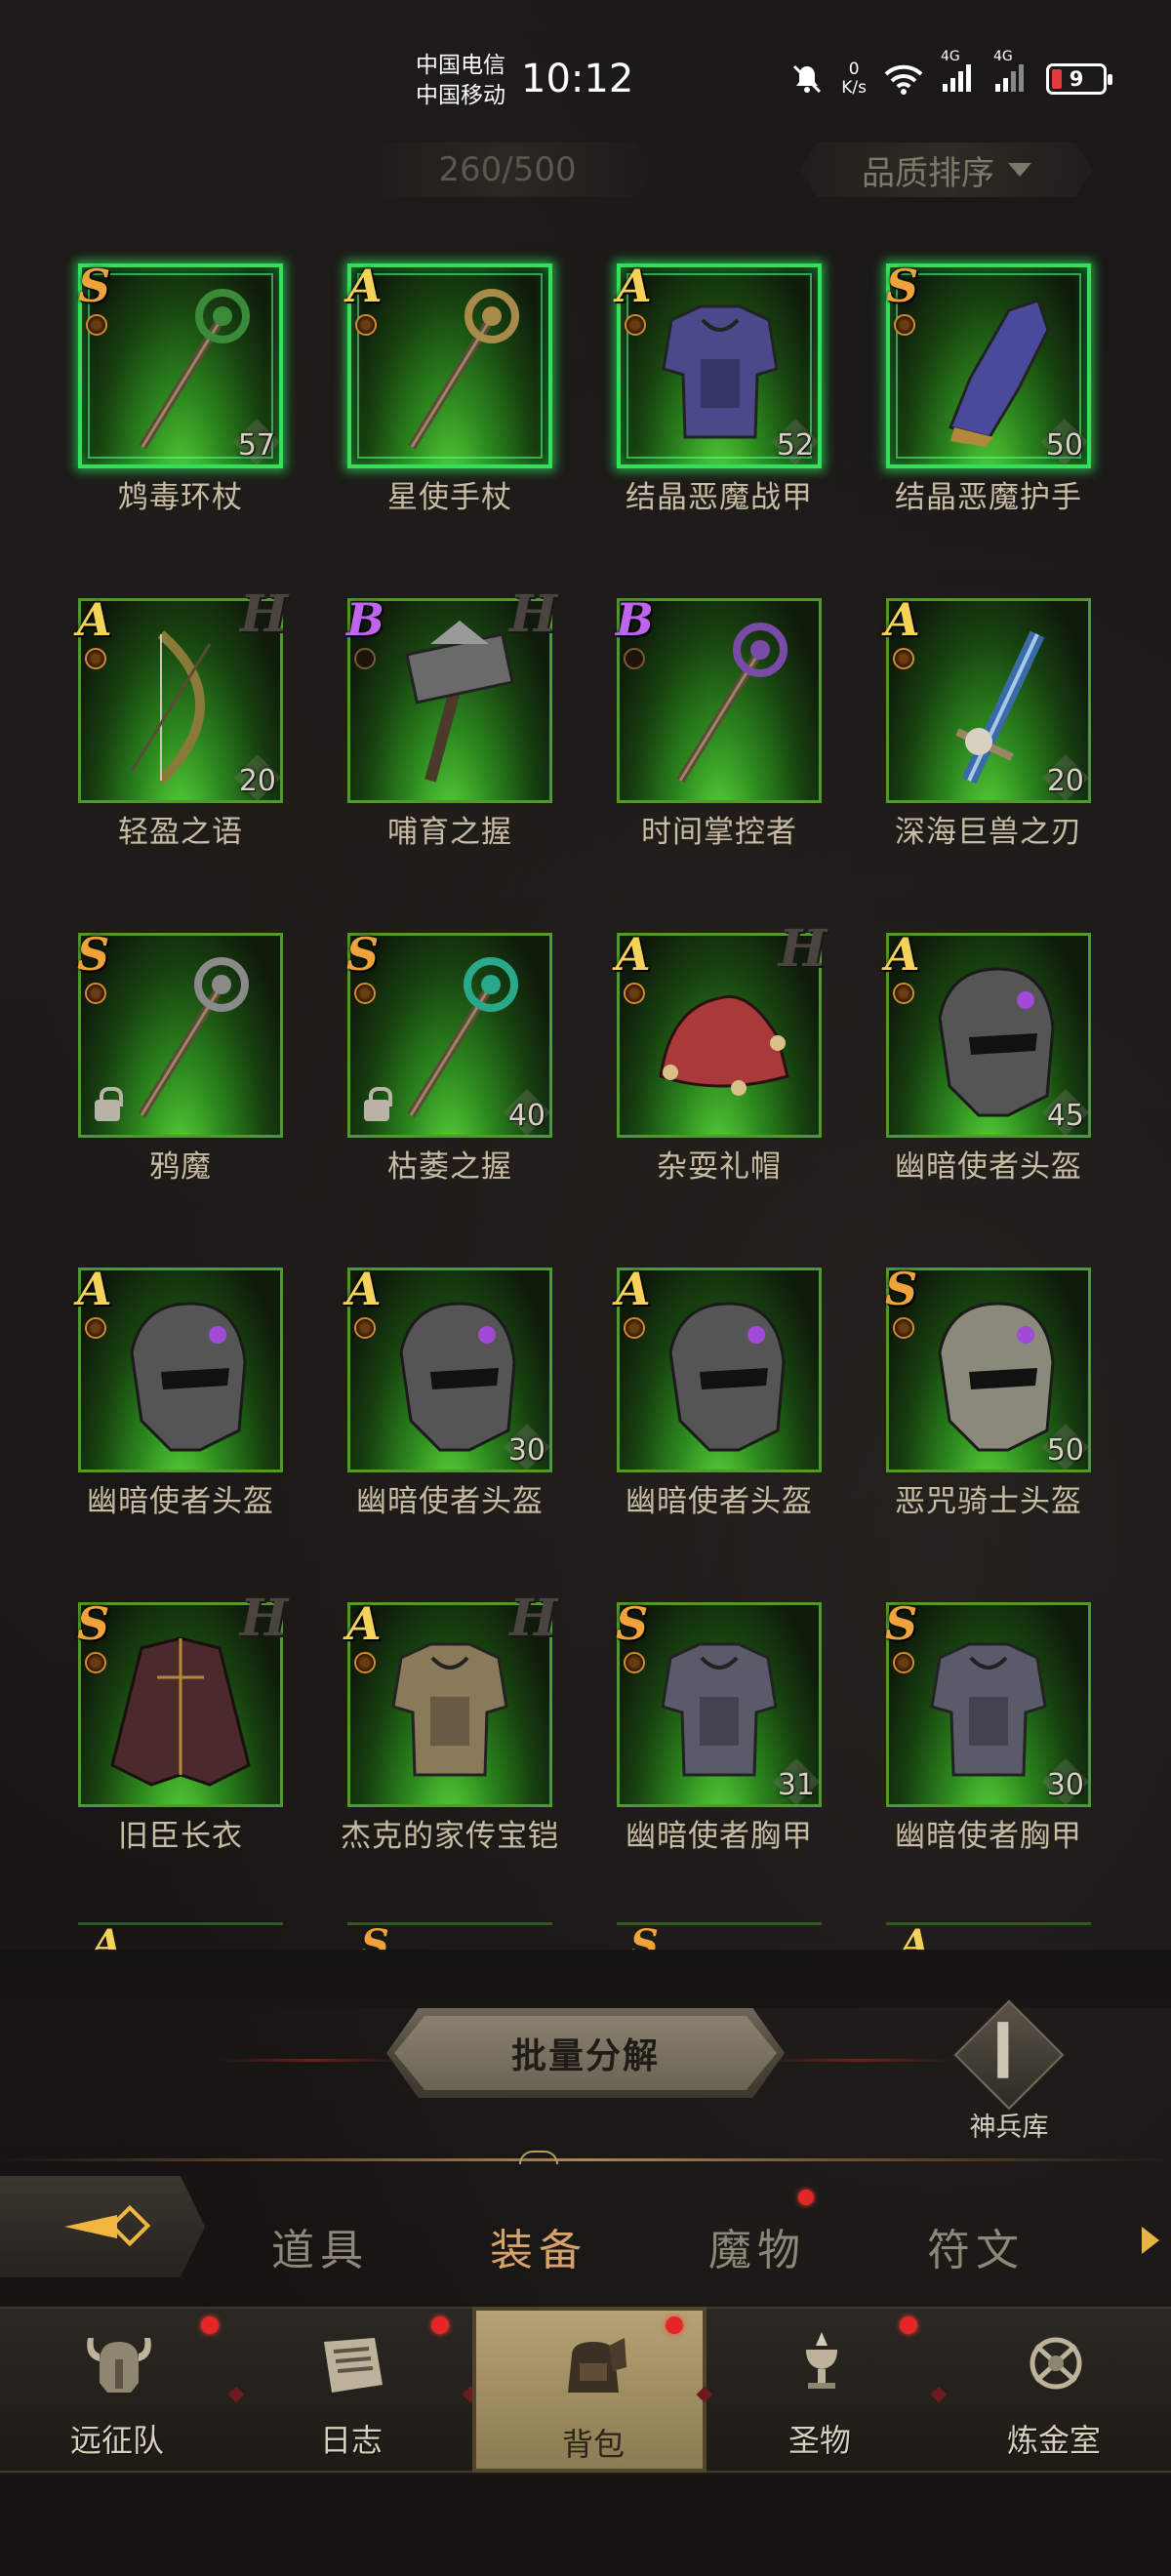 This screenshot has width=1171, height=2576. What do you see at coordinates (988, 699) in the screenshot?
I see `item-slot: A 20` at bounding box center [988, 699].